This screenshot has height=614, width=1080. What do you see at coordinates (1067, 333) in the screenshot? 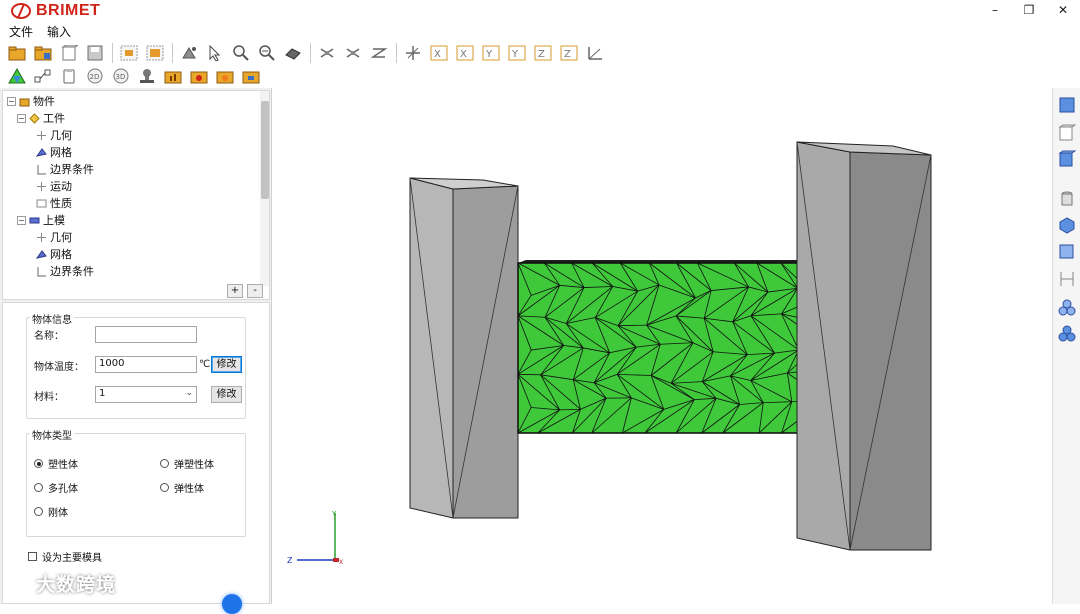
I see `group-alt-icon` at bounding box center [1067, 333].